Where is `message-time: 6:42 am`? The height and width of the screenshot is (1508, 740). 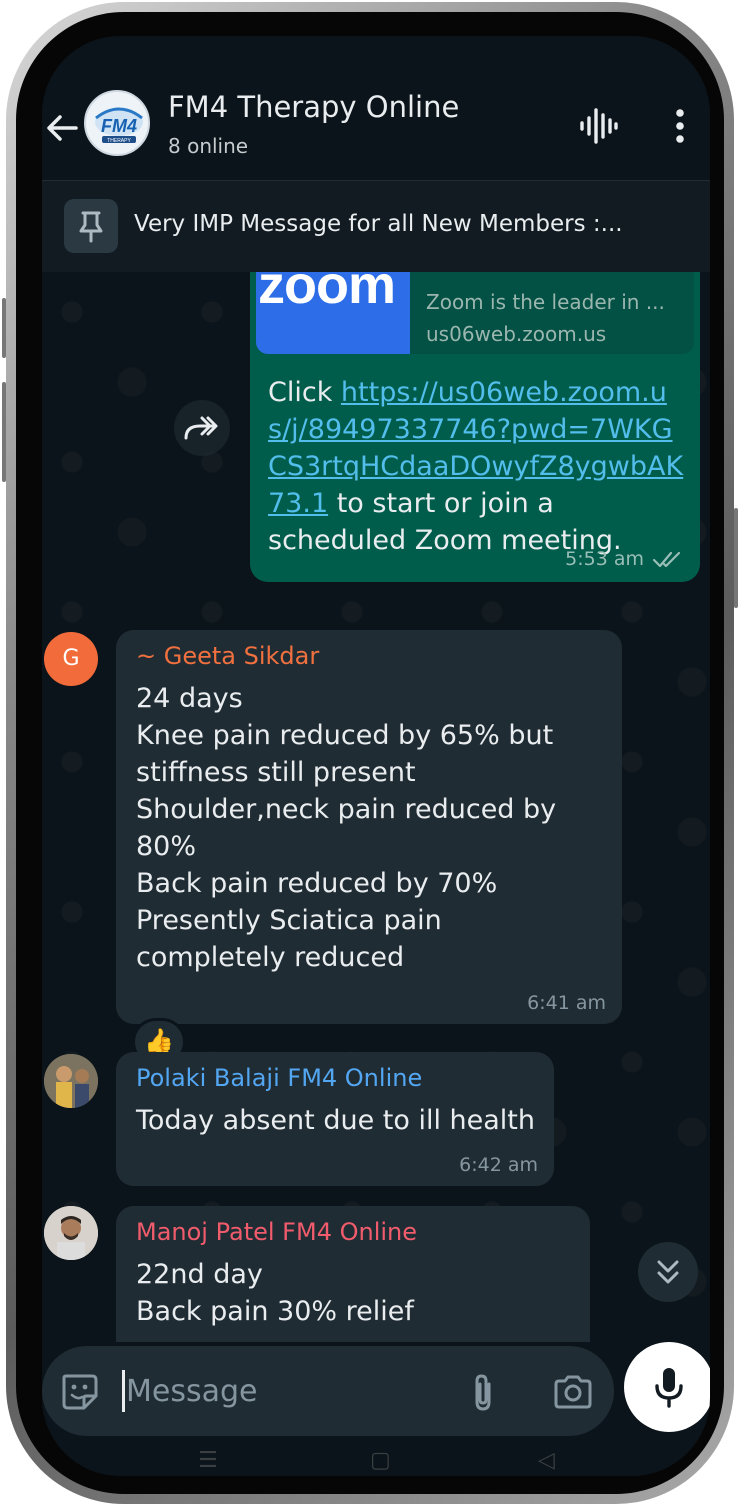 message-time: 6:42 am is located at coordinates (498, 1165).